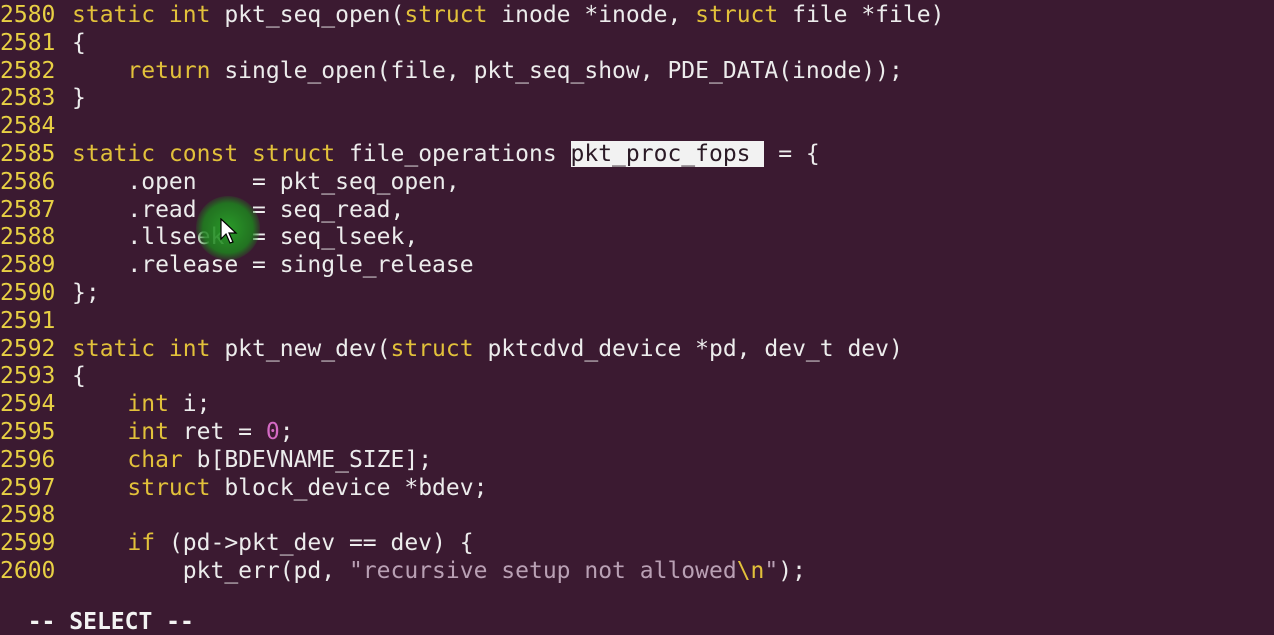  Describe the element at coordinates (210, 153) in the screenshot. I see `code-token: static const struct` at that location.